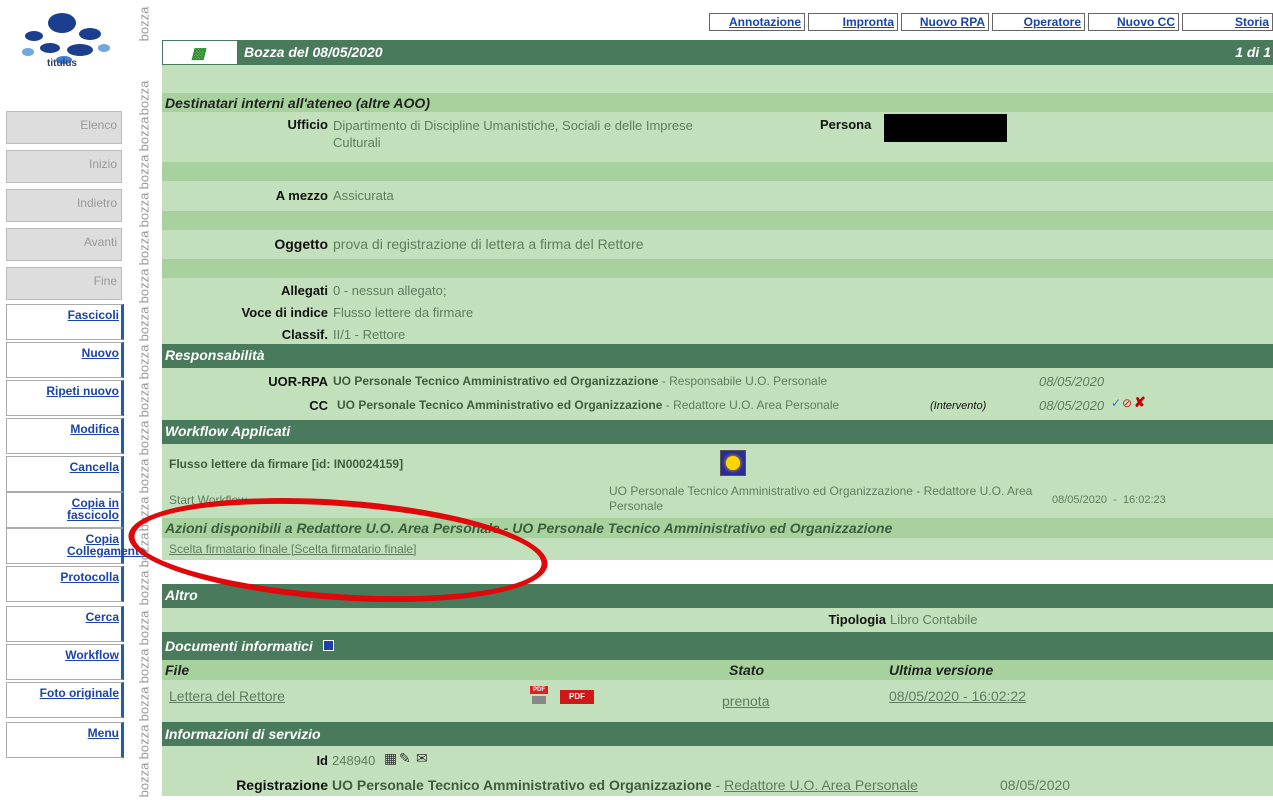 This screenshot has width=1273, height=800. I want to click on id-label: Id, so click(322, 760).